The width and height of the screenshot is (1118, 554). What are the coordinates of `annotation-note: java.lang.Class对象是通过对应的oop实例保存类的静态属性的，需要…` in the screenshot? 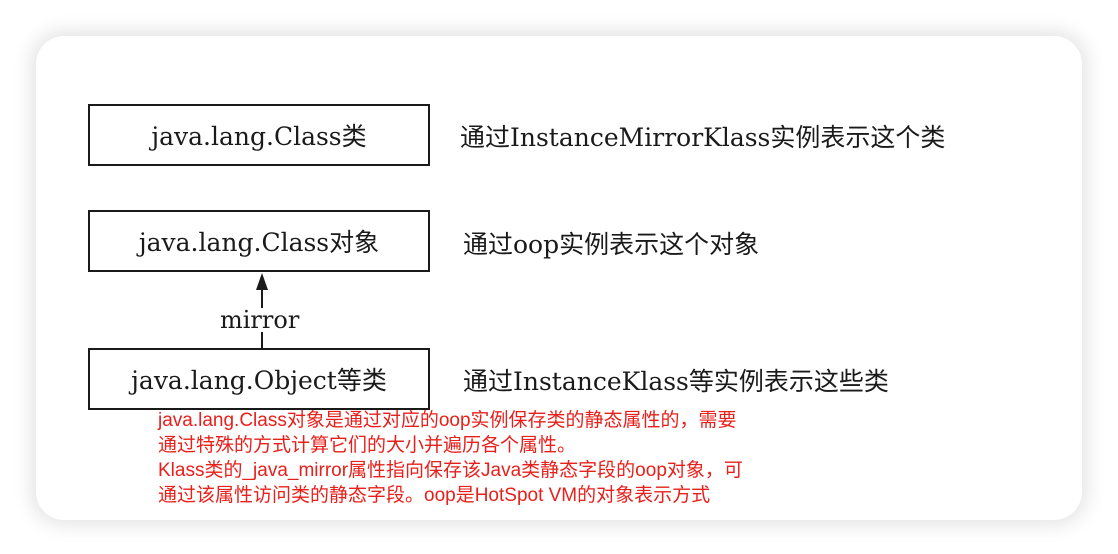 It's located at (450, 458).